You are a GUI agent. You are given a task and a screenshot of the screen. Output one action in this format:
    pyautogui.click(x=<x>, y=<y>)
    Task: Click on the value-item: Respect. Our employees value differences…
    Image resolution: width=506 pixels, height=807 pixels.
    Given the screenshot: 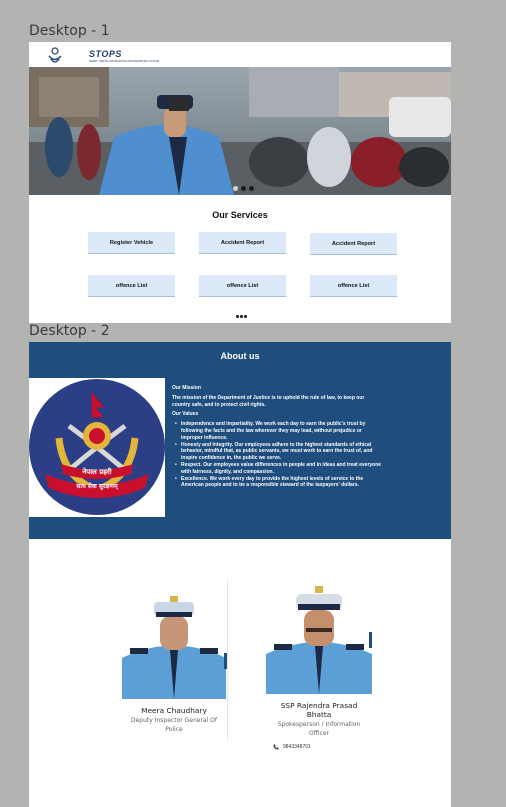 What is the action you would take?
    pyautogui.click(x=278, y=469)
    